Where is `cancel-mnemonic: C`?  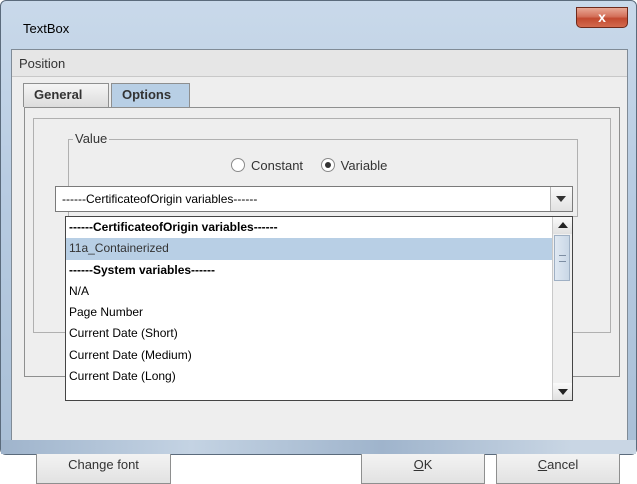 cancel-mnemonic: C is located at coordinates (542, 464).